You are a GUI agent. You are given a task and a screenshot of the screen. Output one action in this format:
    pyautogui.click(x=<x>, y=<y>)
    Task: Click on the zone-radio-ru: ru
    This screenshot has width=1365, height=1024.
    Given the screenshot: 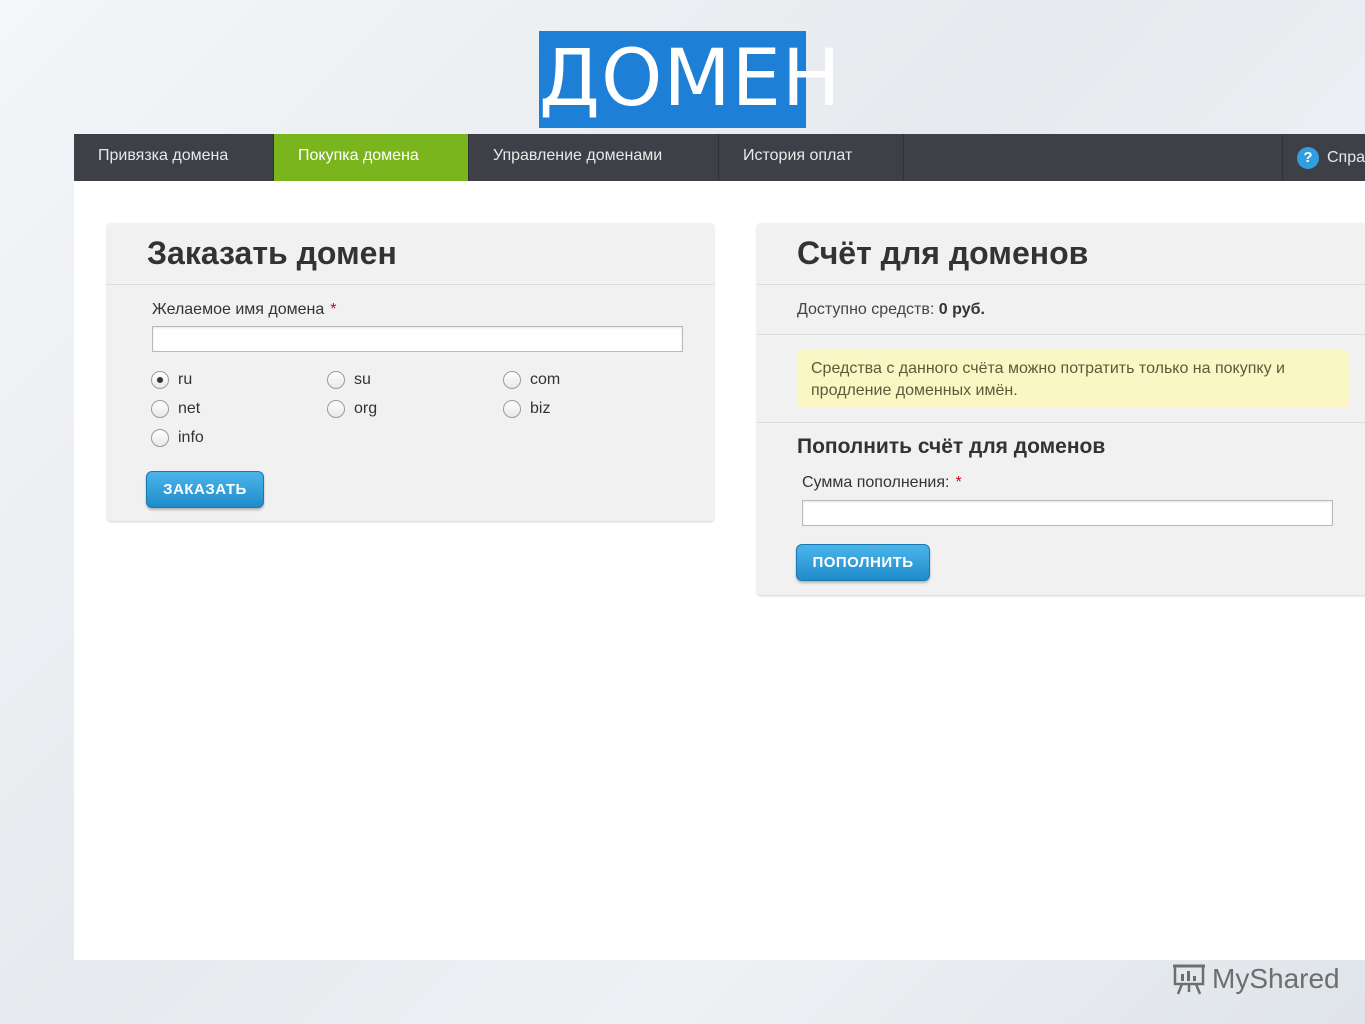 What is the action you would take?
    pyautogui.click(x=171, y=380)
    